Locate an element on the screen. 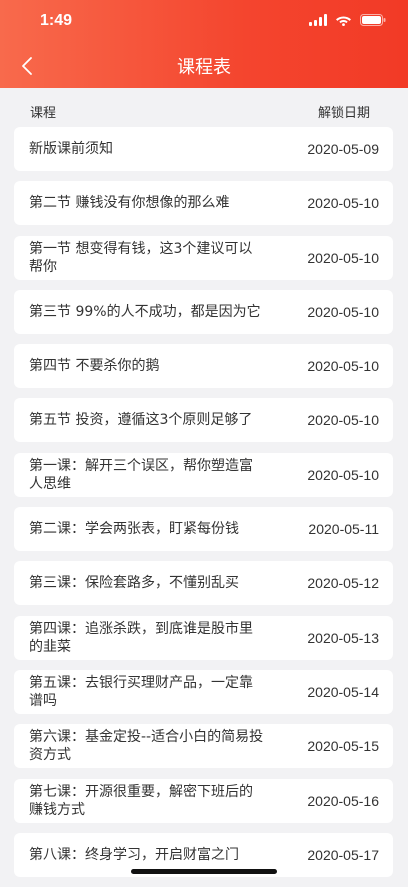 The width and height of the screenshot is (408, 887). status-icons is located at coordinates (347, 20).